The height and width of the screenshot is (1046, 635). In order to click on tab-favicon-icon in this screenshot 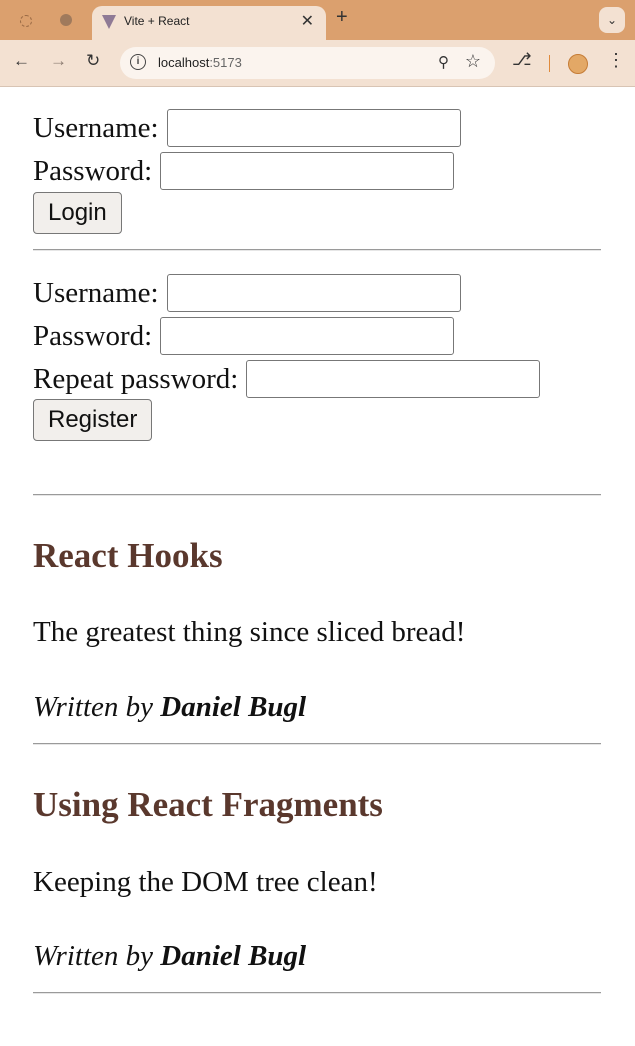, I will do `click(66, 20)`.